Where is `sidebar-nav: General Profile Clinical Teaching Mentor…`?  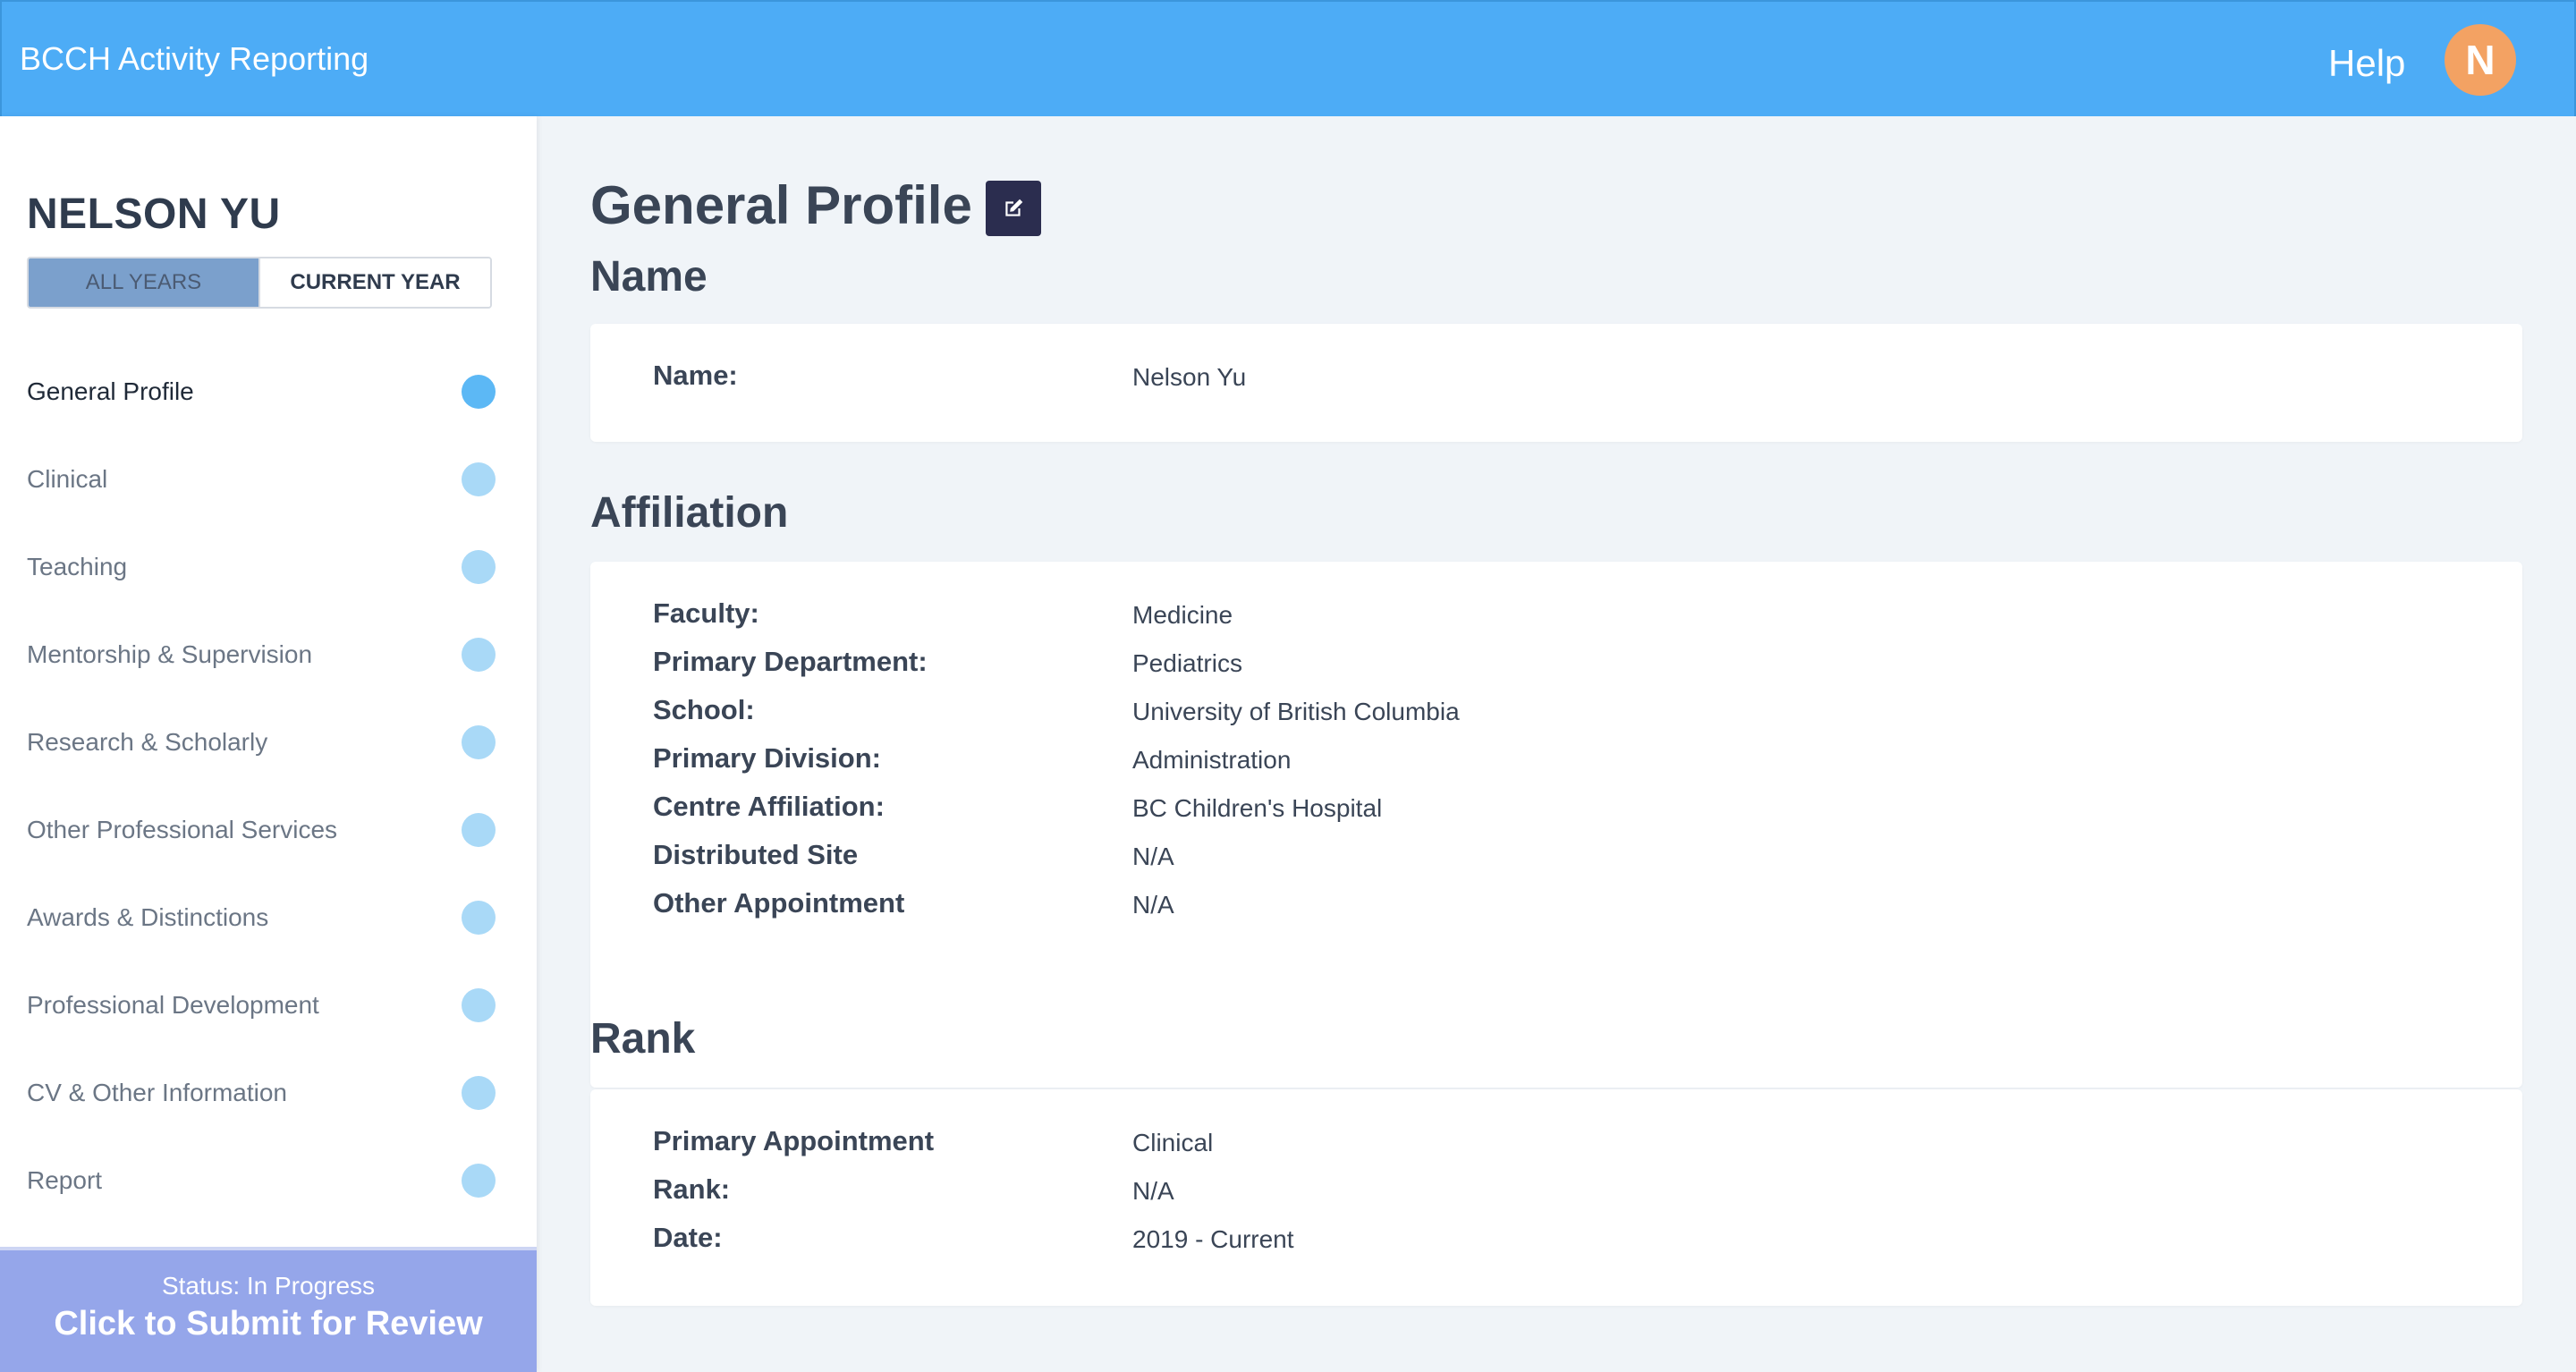 sidebar-nav: General Profile Clinical Teaching Mentor… is located at coordinates (268, 787).